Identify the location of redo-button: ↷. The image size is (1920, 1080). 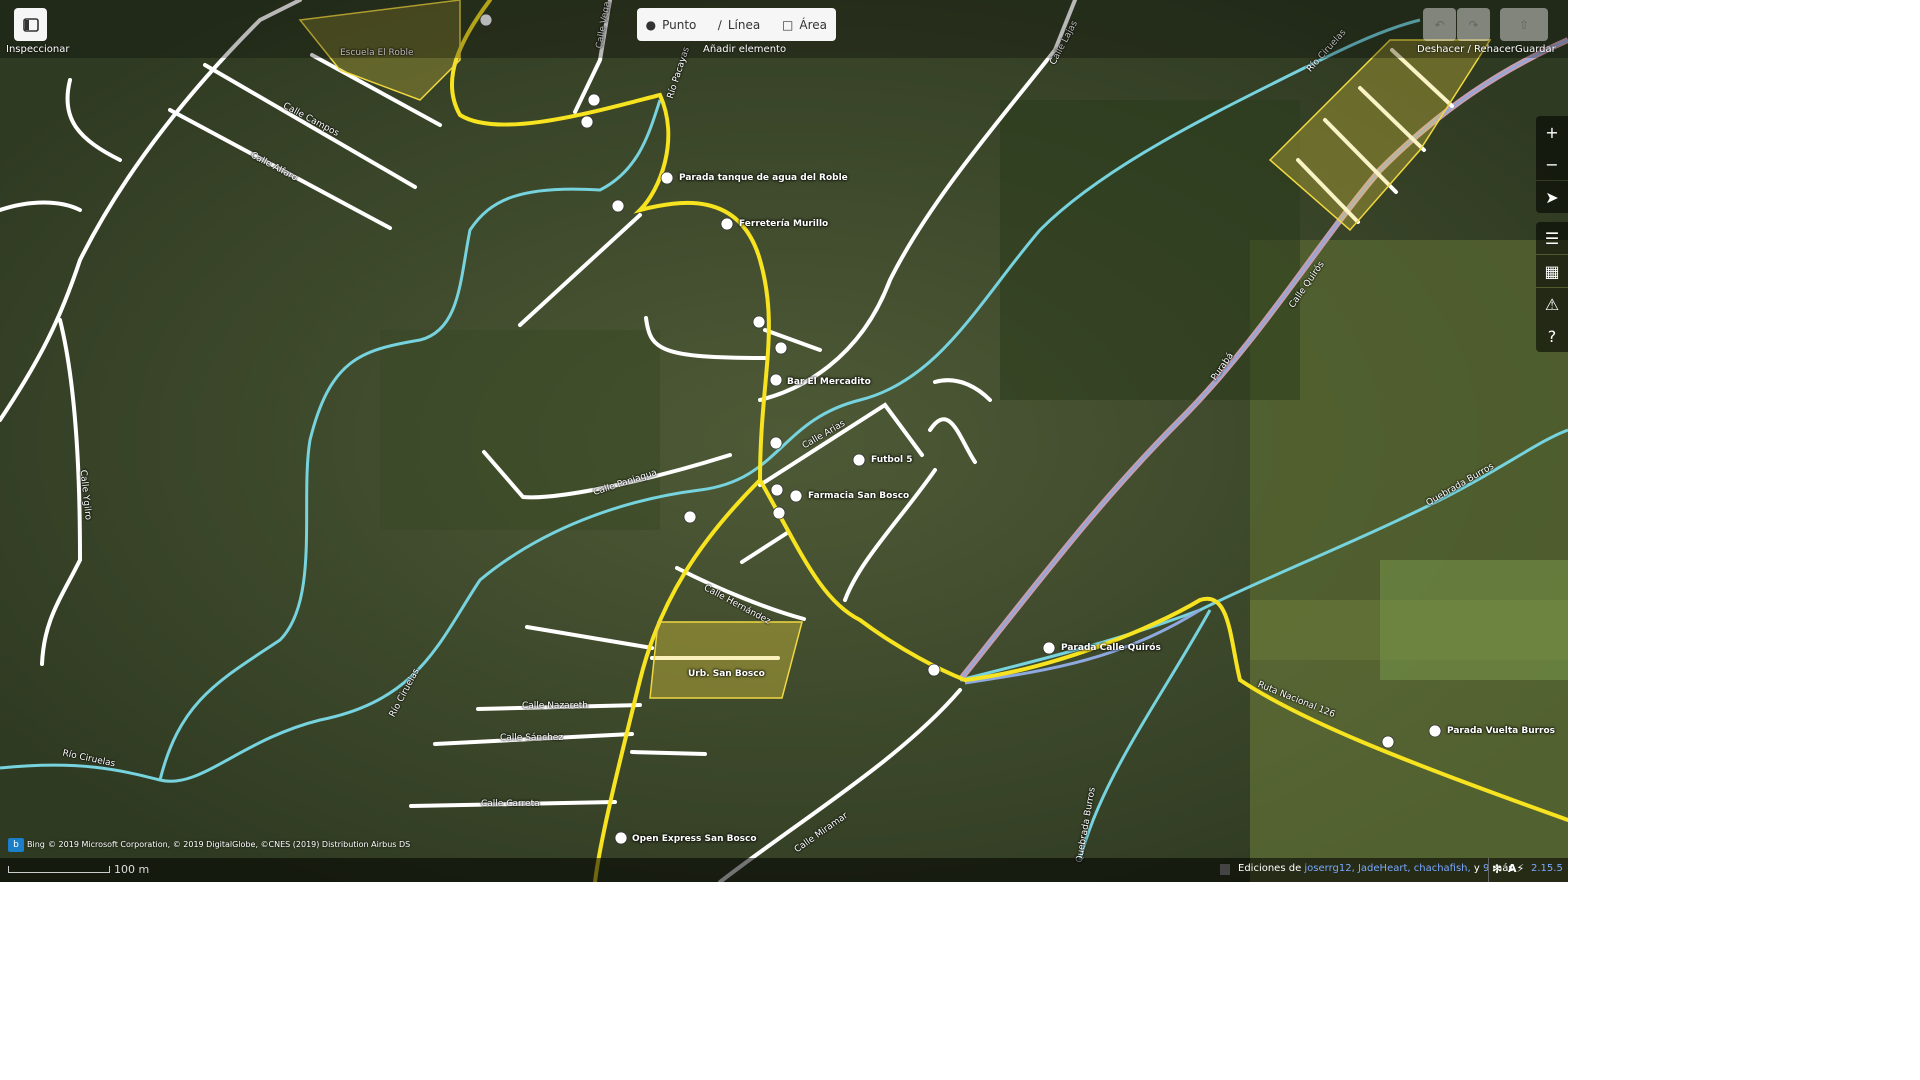
(1473, 24).